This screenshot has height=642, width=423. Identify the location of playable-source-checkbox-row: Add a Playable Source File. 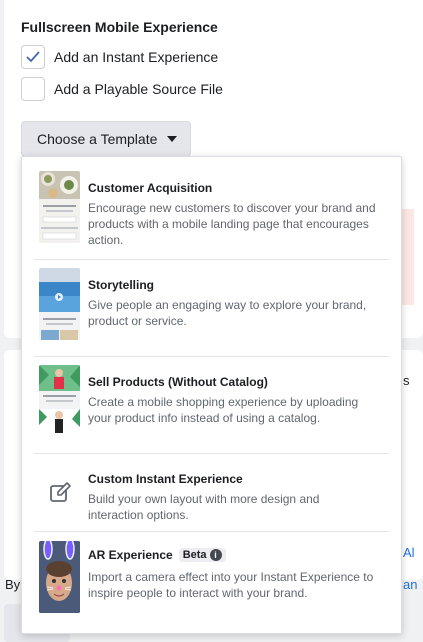
(122, 89).